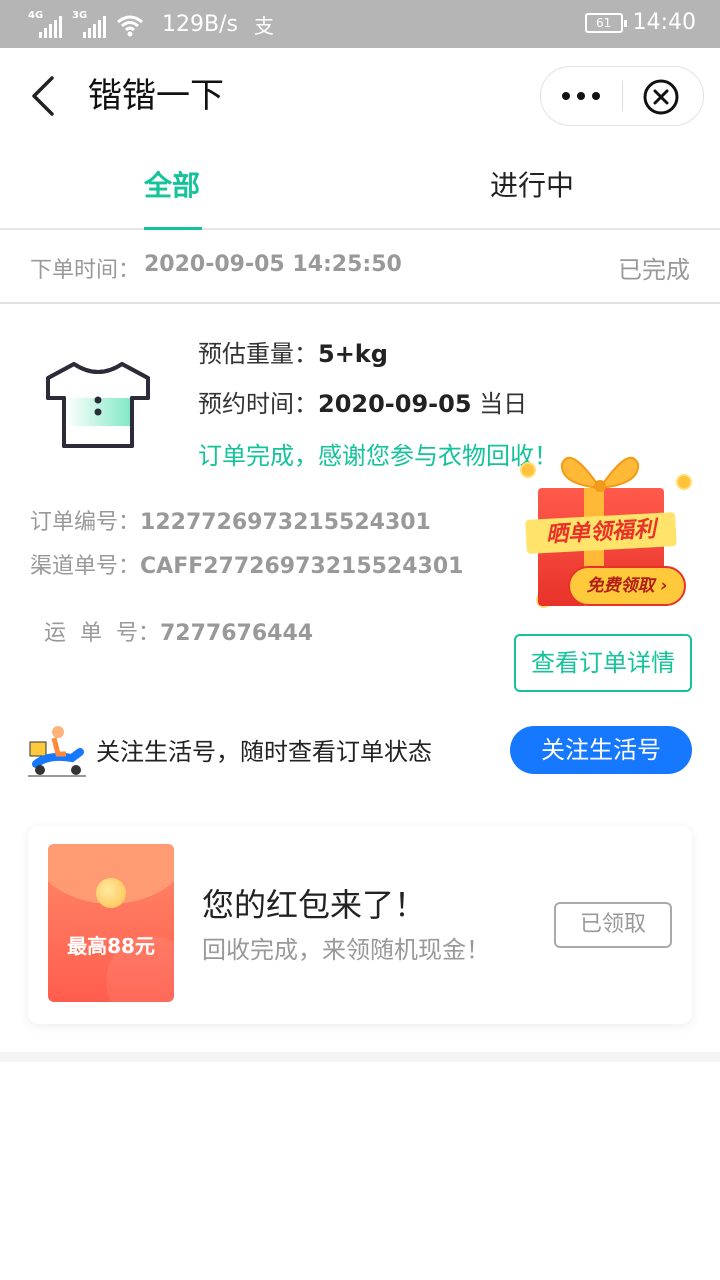  What do you see at coordinates (258, 404) in the screenshot?
I see `appointment-label: 预约时间：` at bounding box center [258, 404].